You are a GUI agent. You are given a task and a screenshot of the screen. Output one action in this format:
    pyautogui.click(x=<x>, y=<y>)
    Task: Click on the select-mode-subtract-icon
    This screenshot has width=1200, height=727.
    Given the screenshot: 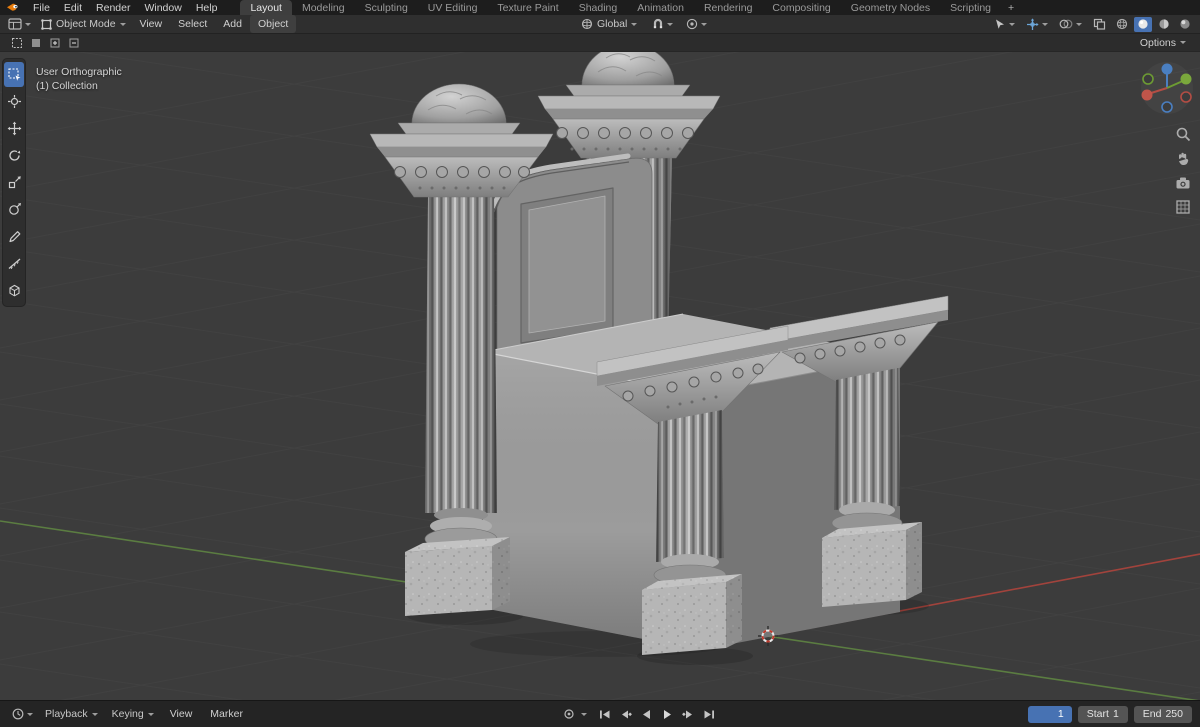 What is the action you would take?
    pyautogui.click(x=73, y=43)
    